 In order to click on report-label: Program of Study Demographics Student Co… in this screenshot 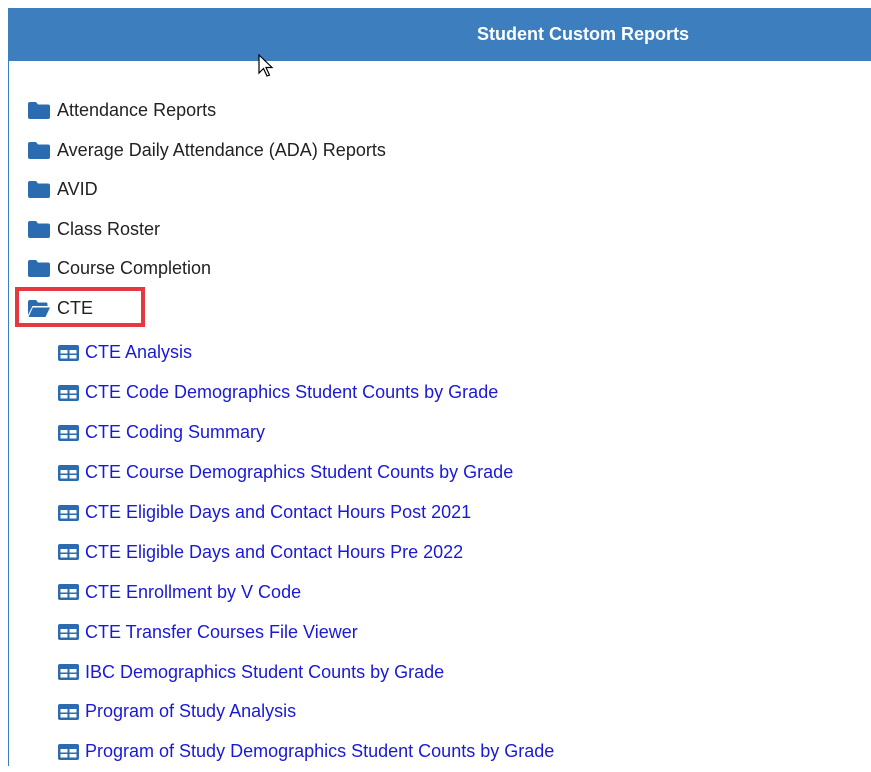, I will do `click(320, 751)`.